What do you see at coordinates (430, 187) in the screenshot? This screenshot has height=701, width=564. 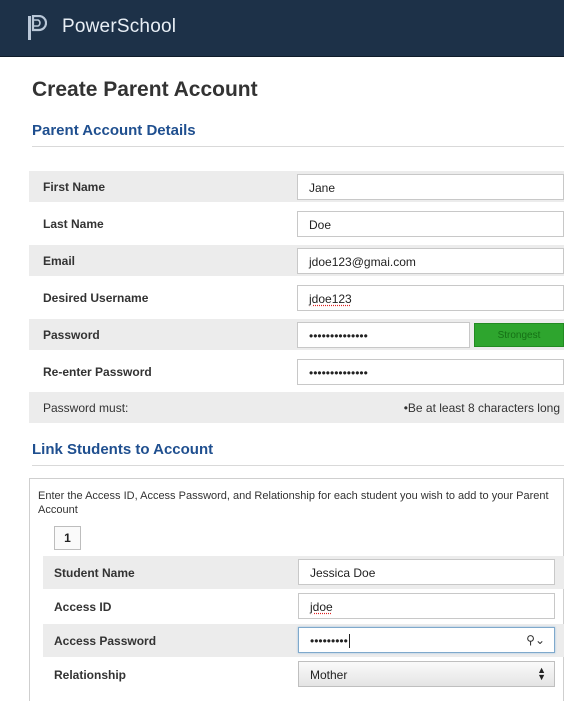 I see `first-name-input: Jane` at bounding box center [430, 187].